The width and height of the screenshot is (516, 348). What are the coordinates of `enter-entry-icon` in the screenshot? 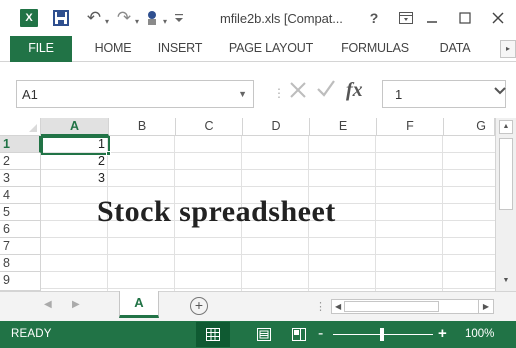 It's located at (326, 91).